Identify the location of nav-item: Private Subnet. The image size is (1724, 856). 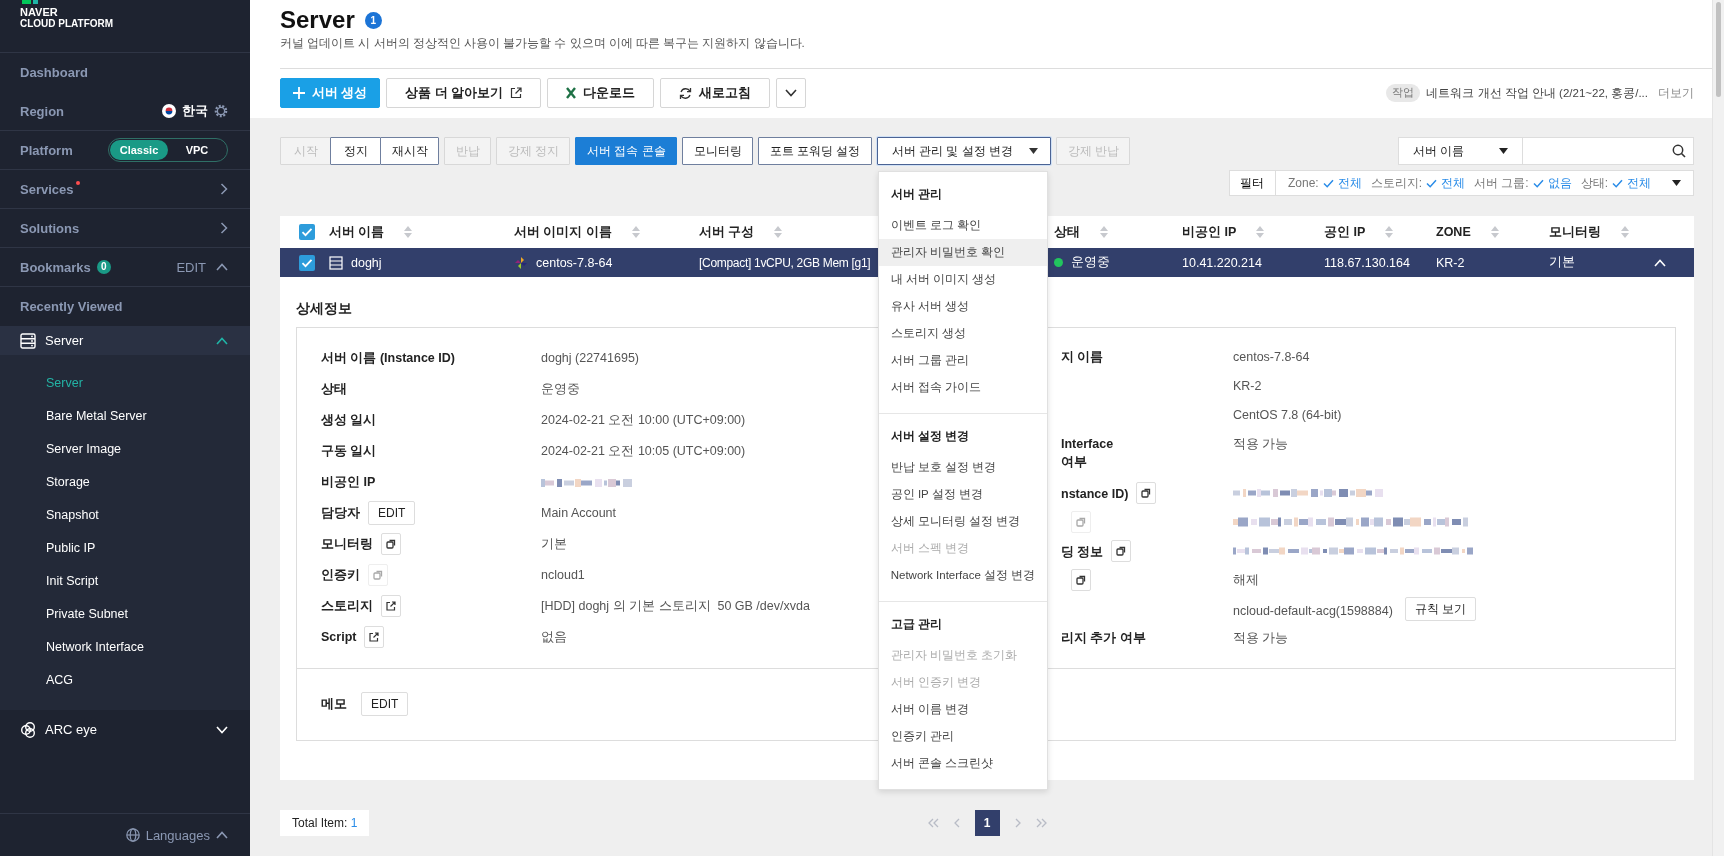
(125, 614).